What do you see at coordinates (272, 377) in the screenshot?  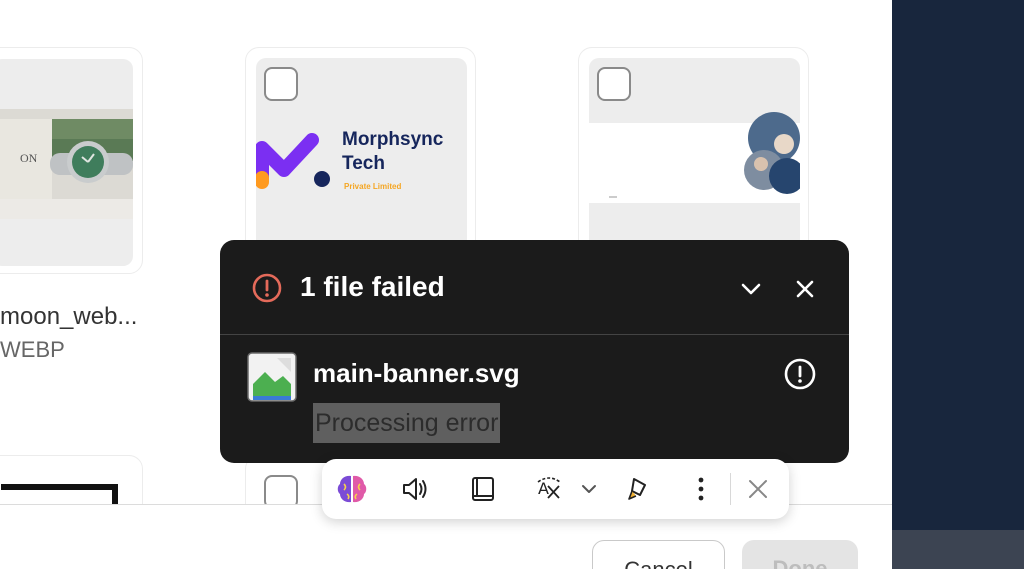 I see `broken-image-file-icon` at bounding box center [272, 377].